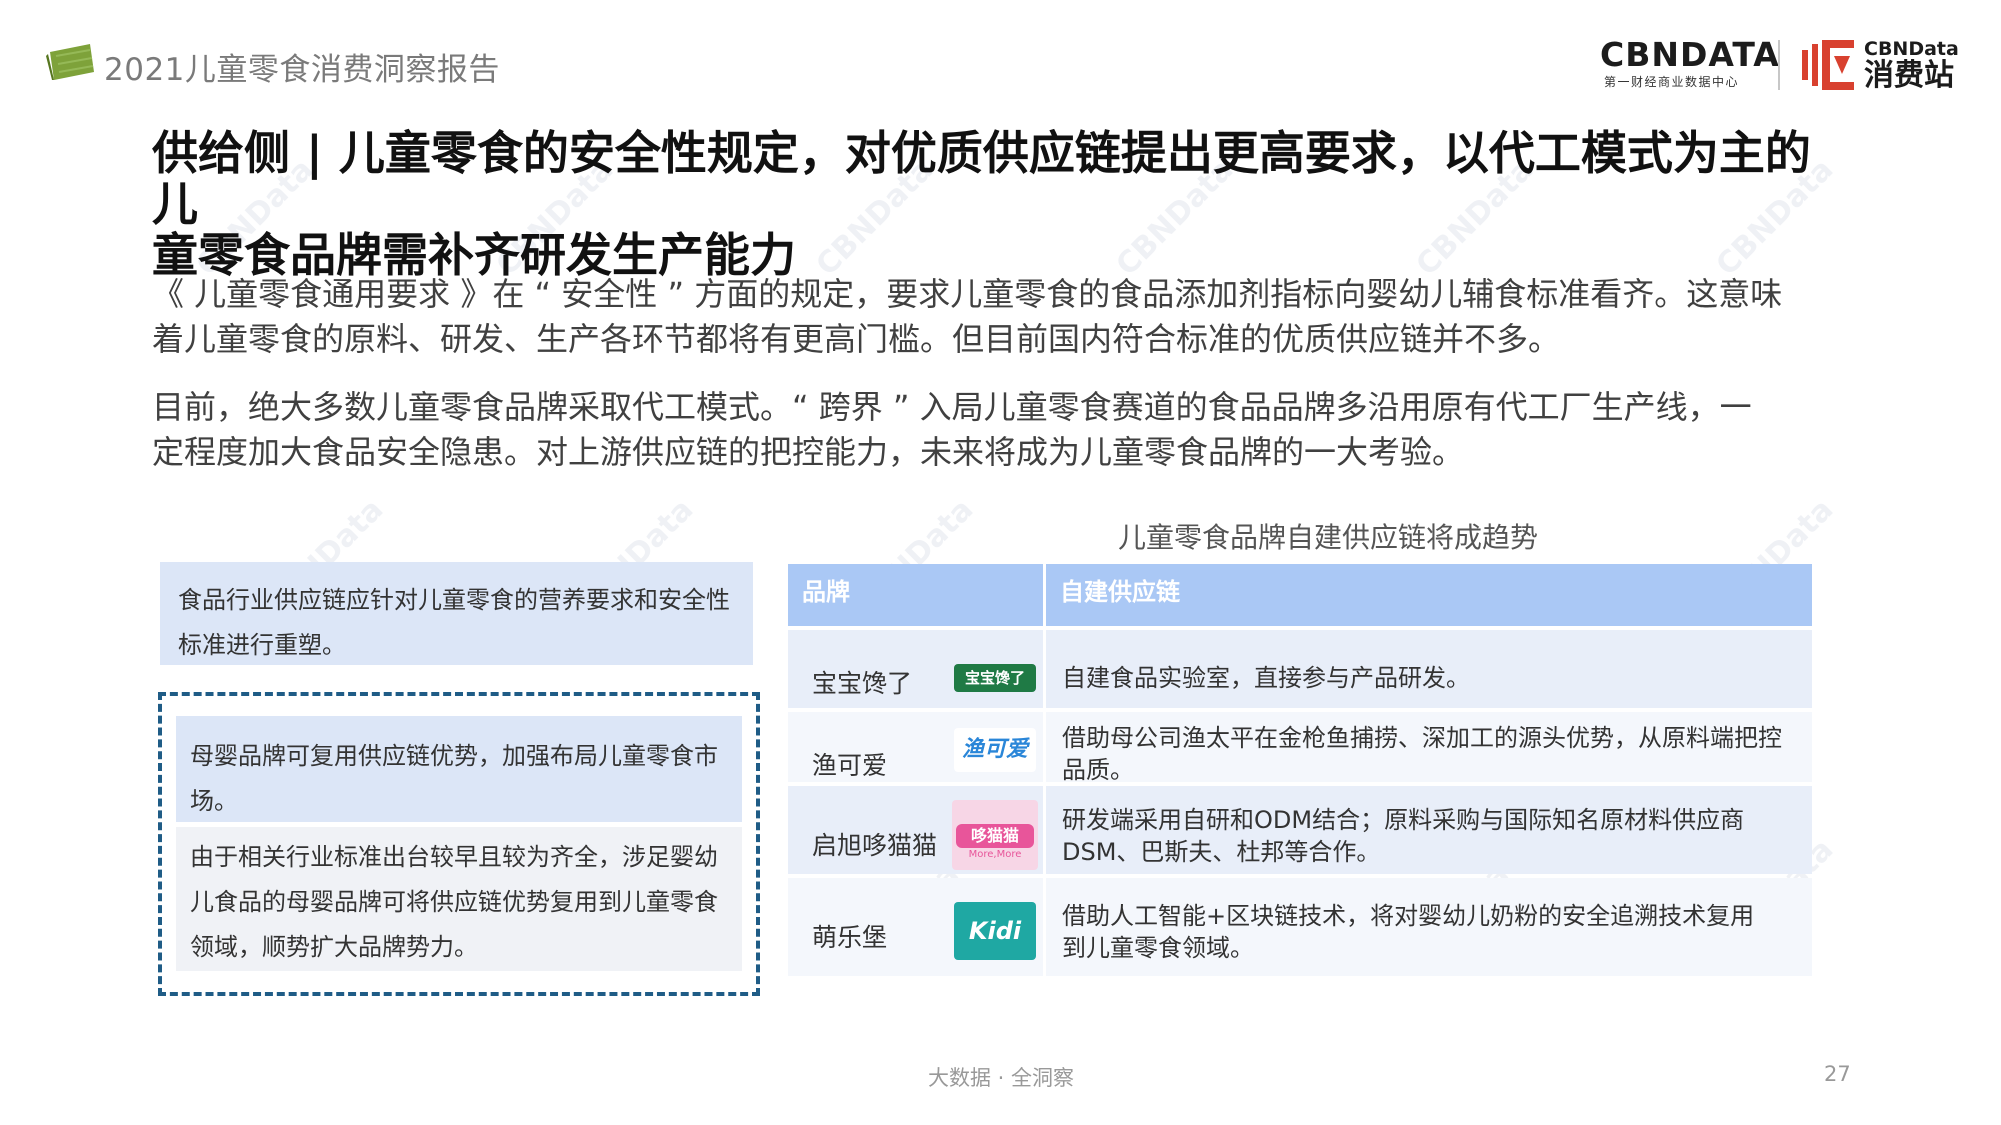 This screenshot has height=1125, width=2001. I want to click on kidiclub-logo: Kidi, so click(995, 931).